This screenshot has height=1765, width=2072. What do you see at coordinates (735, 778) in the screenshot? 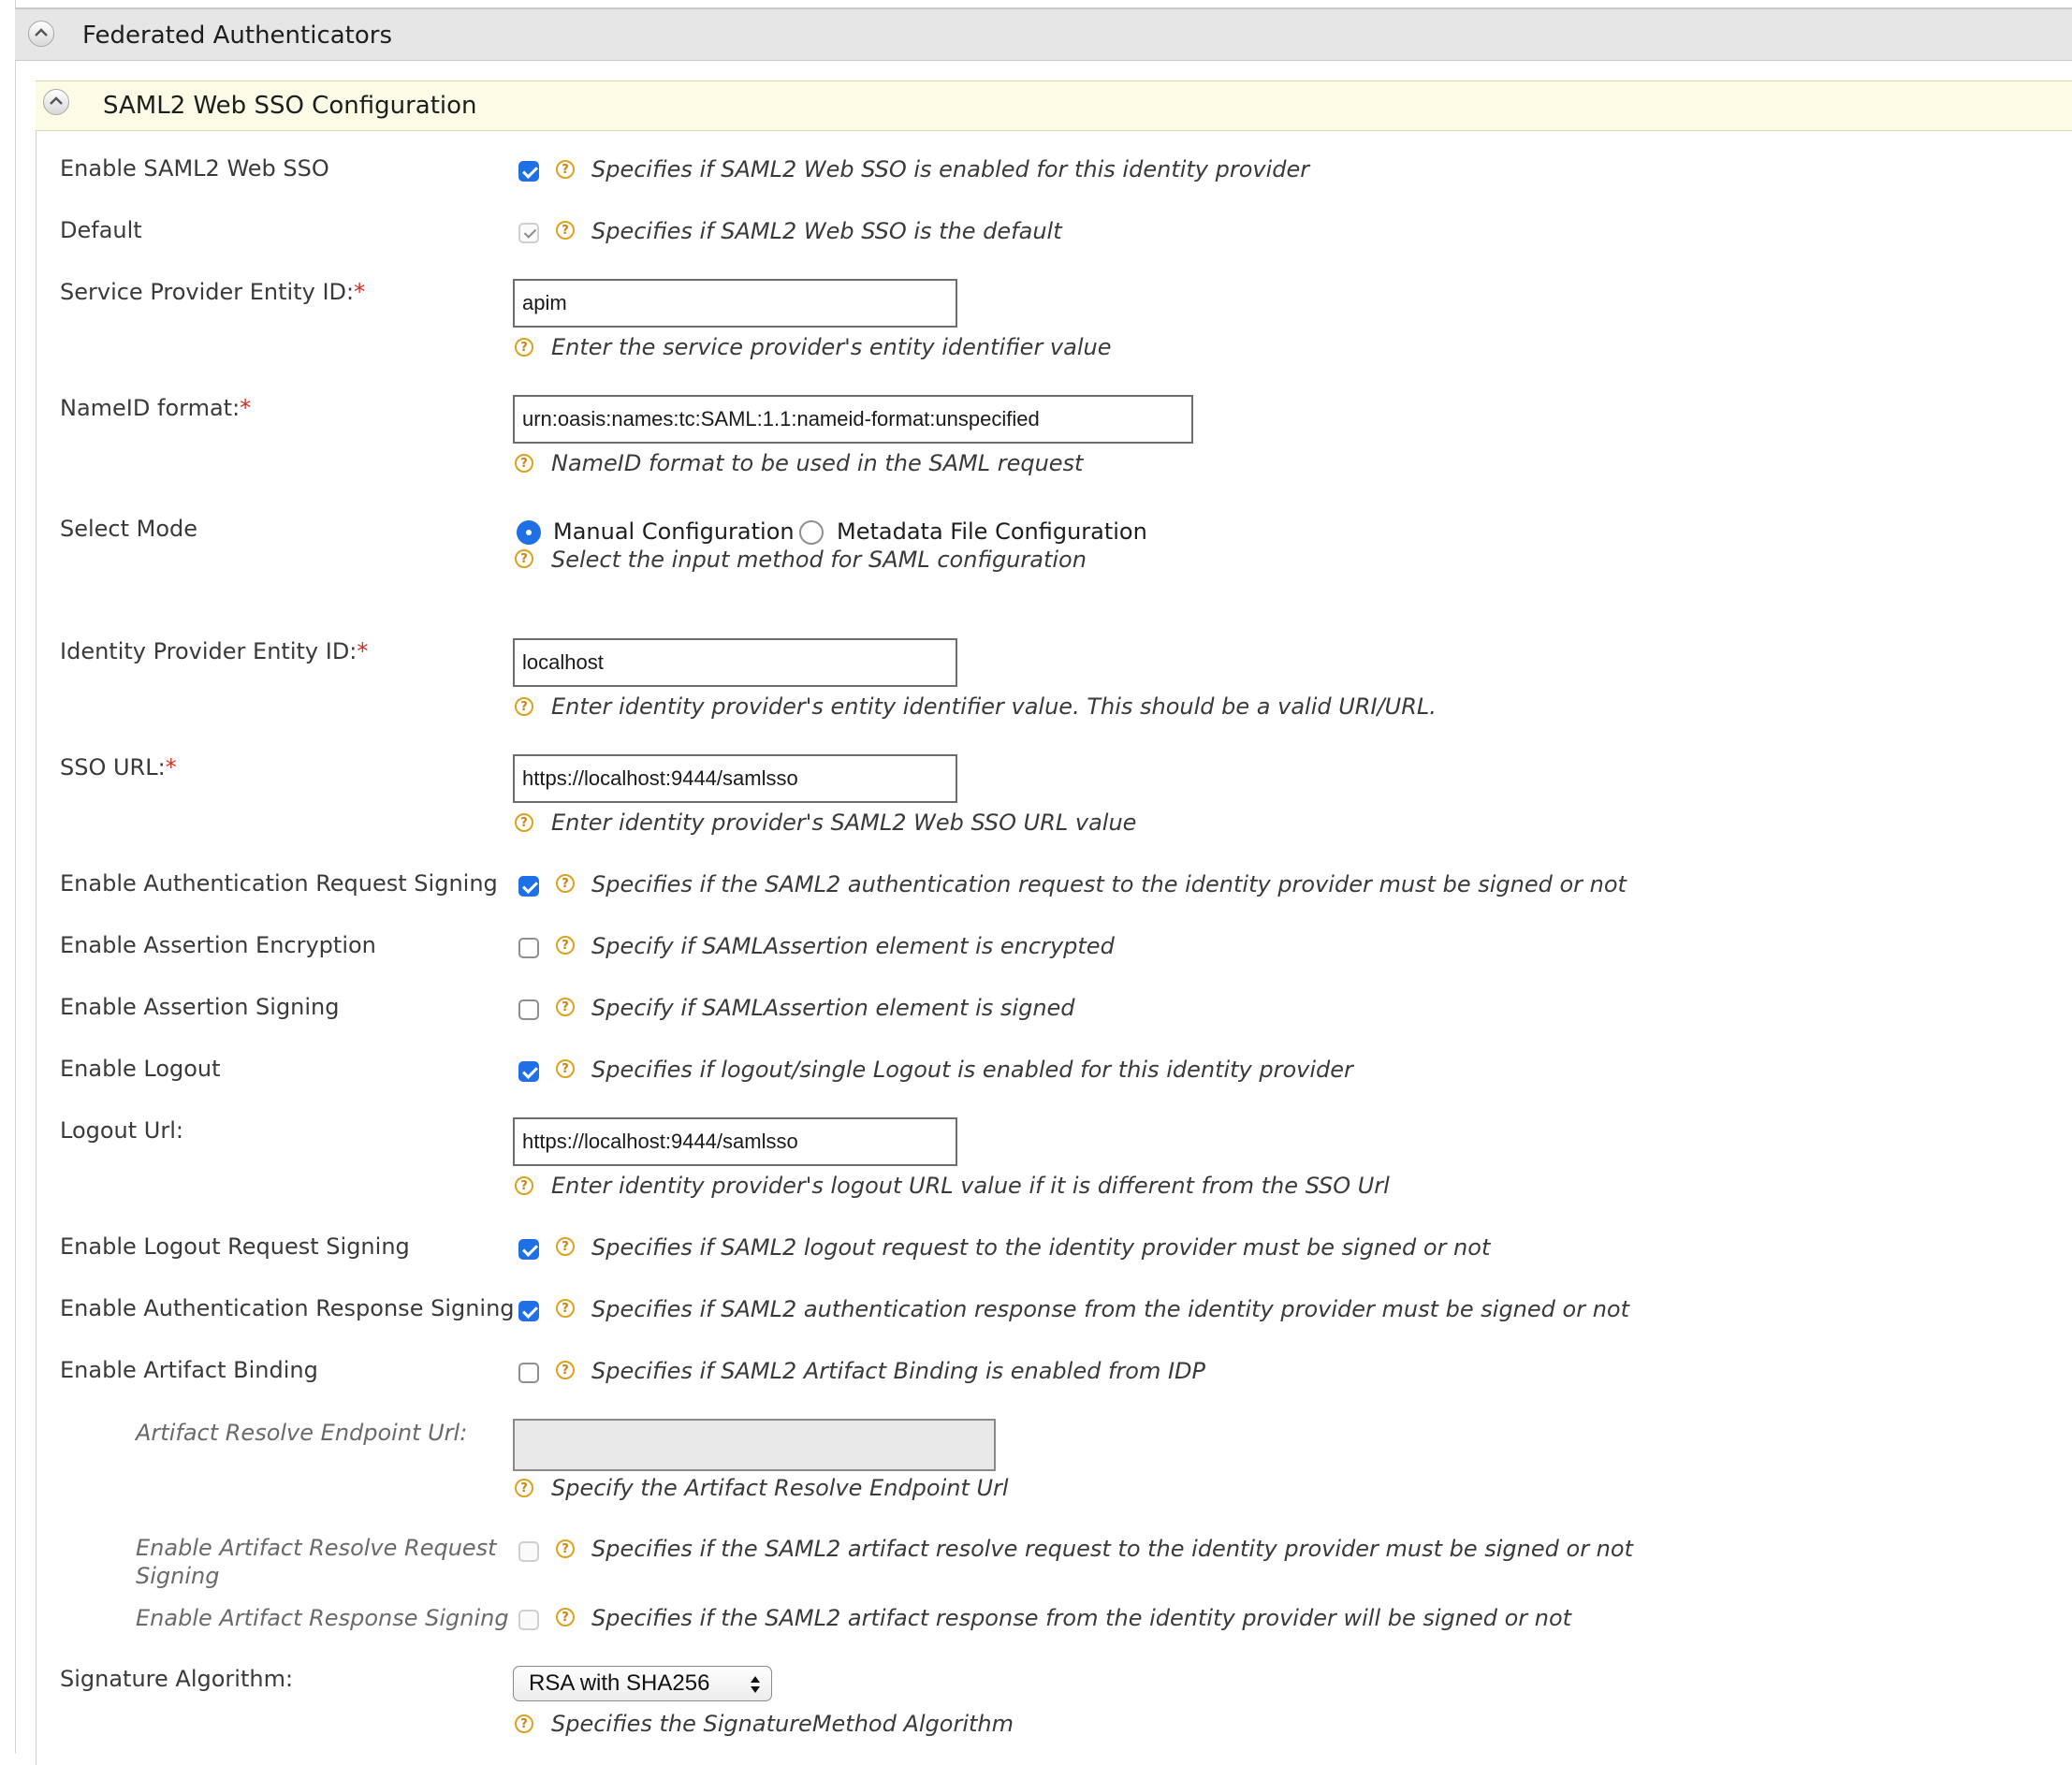
I see `sso-url-input: https://localhost:9444/samlsso` at bounding box center [735, 778].